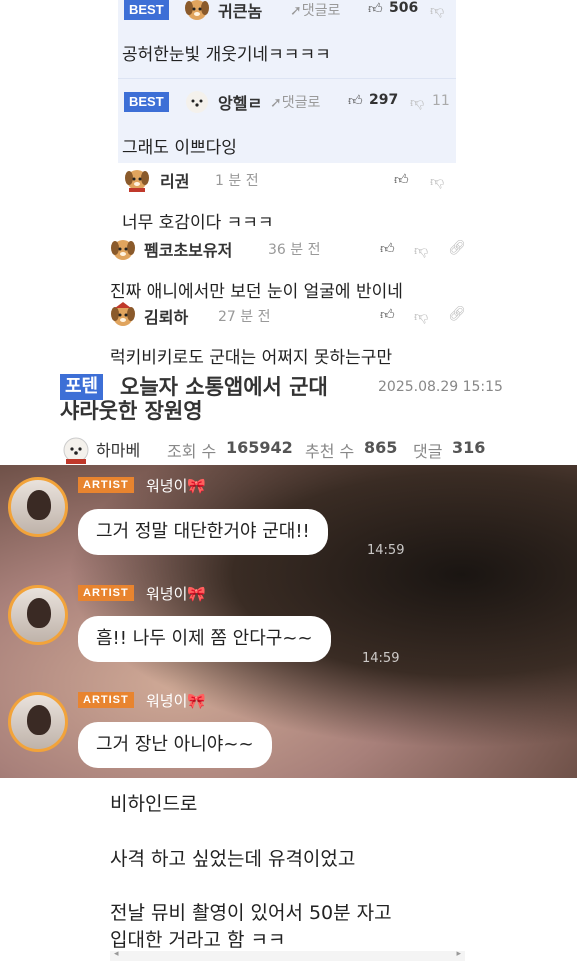 Image resolution: width=577 pixels, height=965 pixels. What do you see at coordinates (458, 954) in the screenshot?
I see `scroll-right-arrow-icon: ▸` at bounding box center [458, 954].